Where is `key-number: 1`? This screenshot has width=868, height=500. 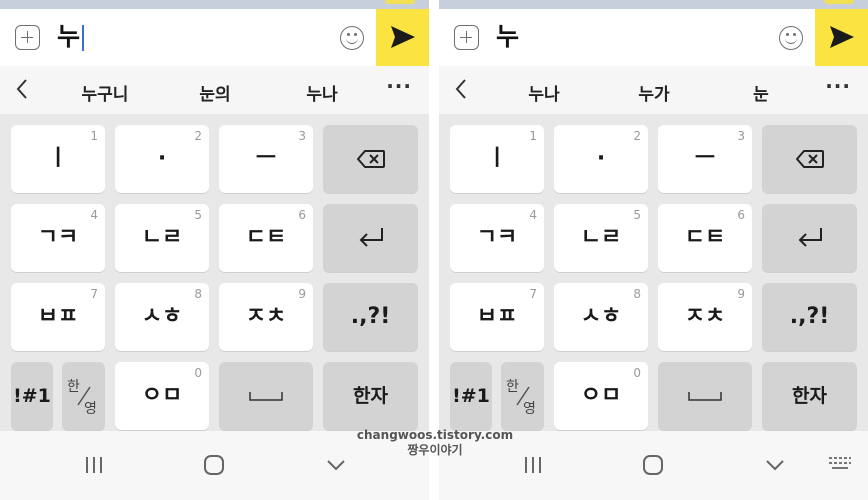 key-number: 1 is located at coordinates (533, 136).